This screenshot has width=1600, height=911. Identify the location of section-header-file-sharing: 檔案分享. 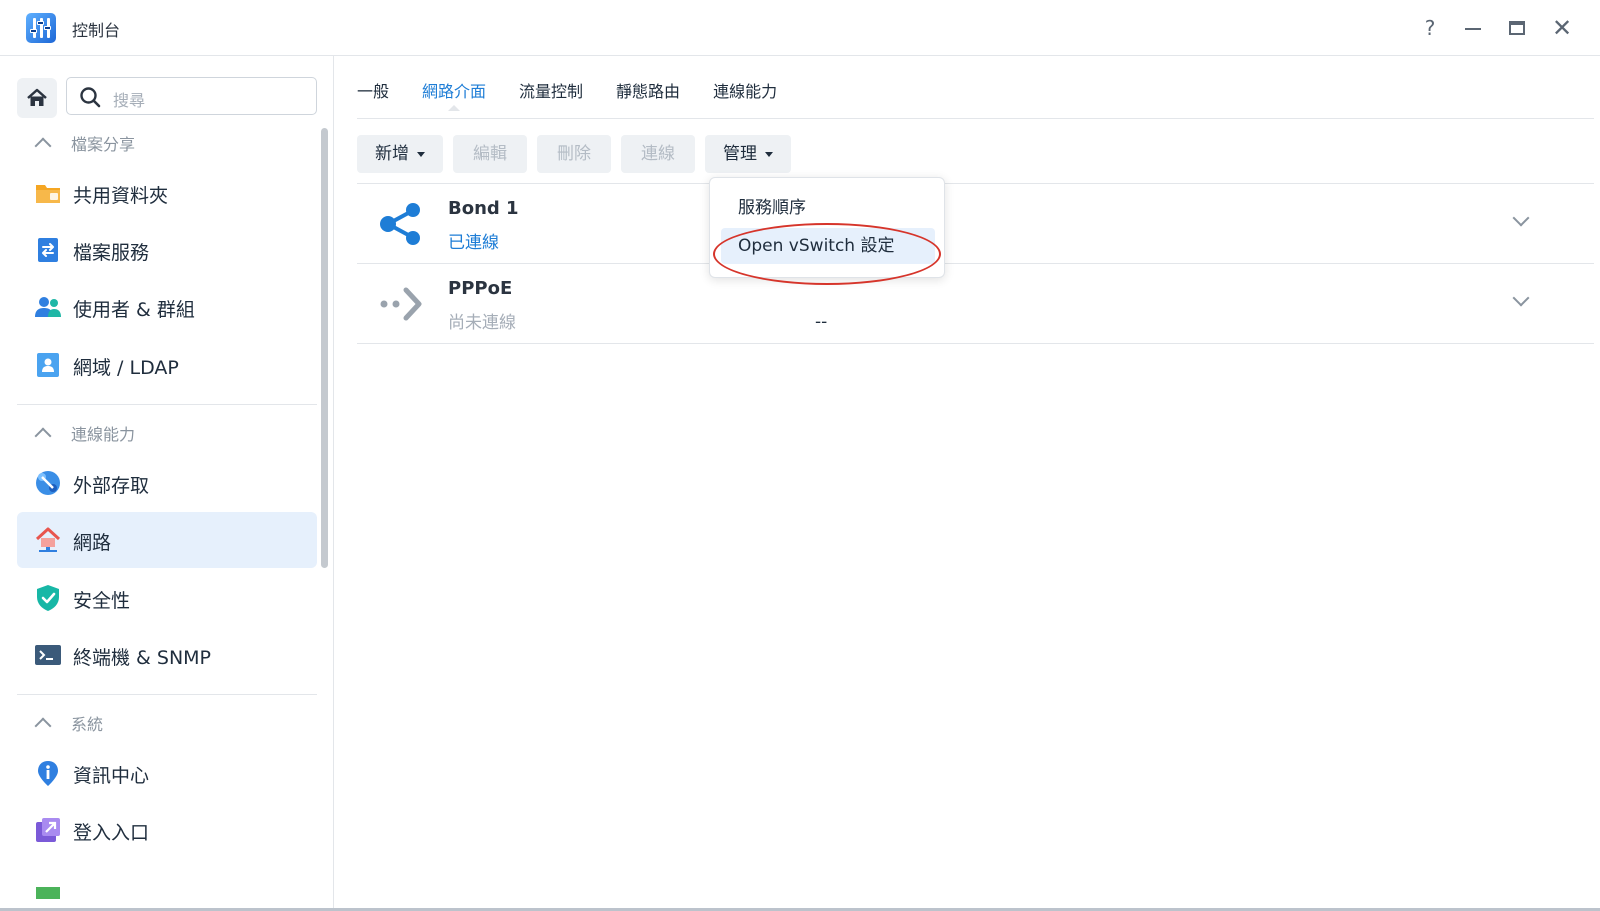
(85, 143).